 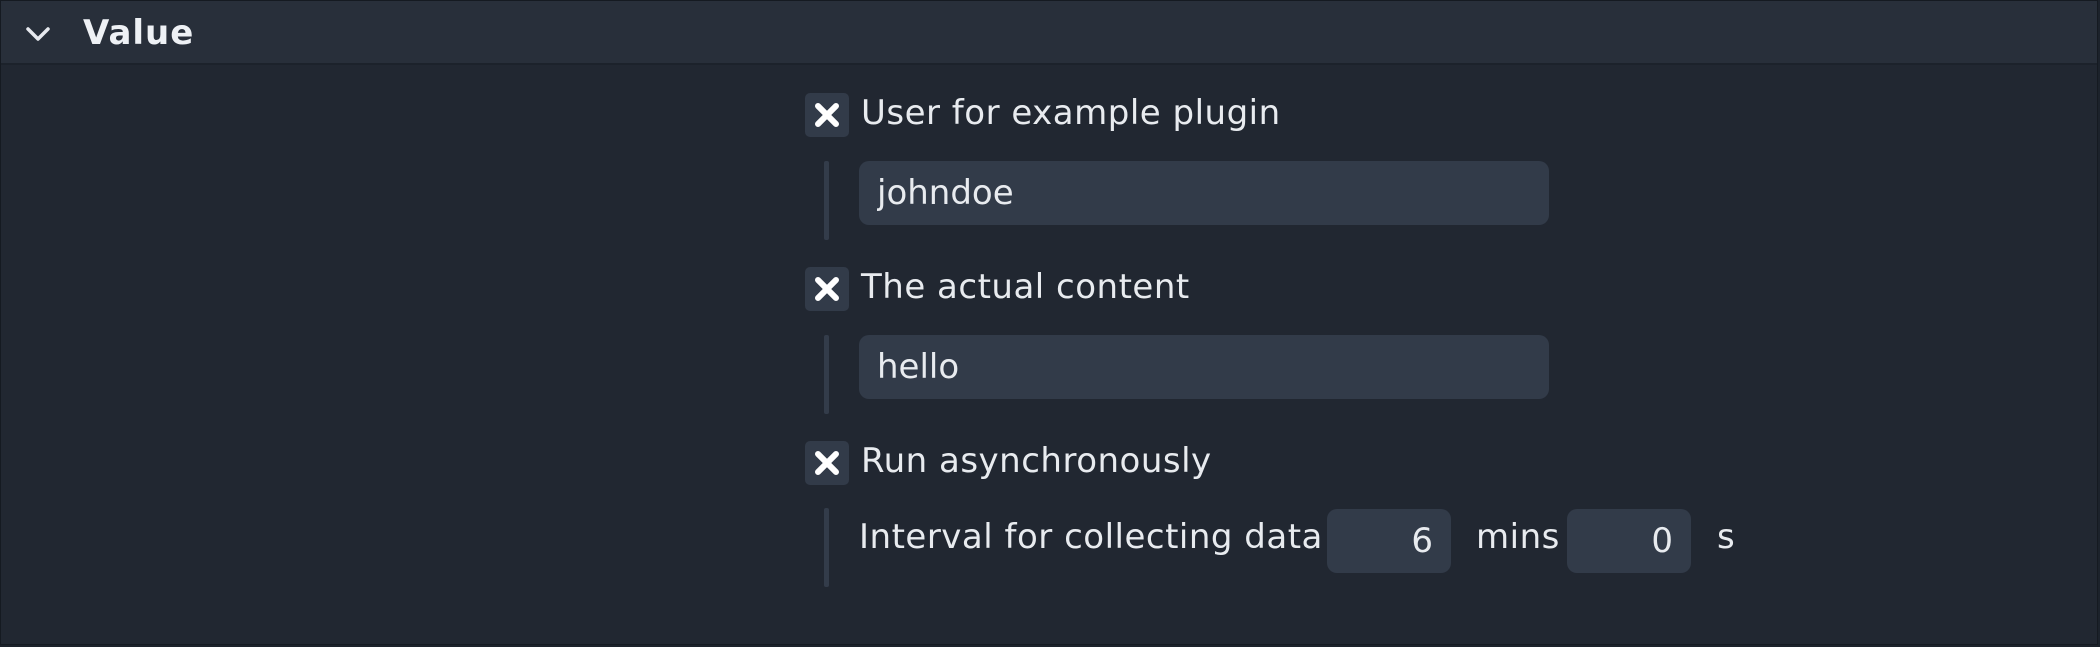 I want to click on seconds-unit: s, so click(x=1726, y=537).